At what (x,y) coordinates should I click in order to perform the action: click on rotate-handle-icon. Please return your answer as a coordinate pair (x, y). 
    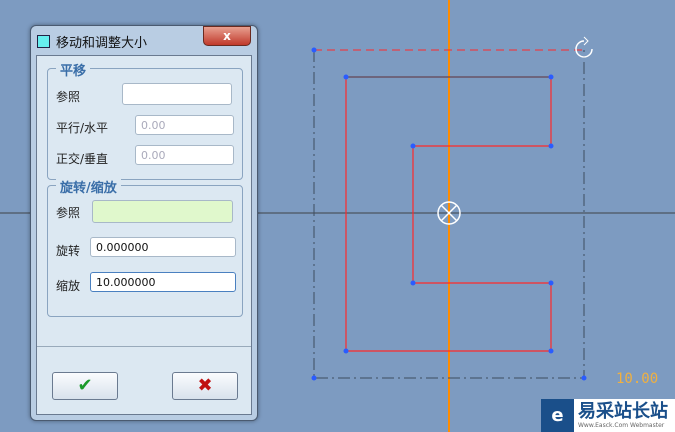
    Looking at the image, I should click on (584, 47).